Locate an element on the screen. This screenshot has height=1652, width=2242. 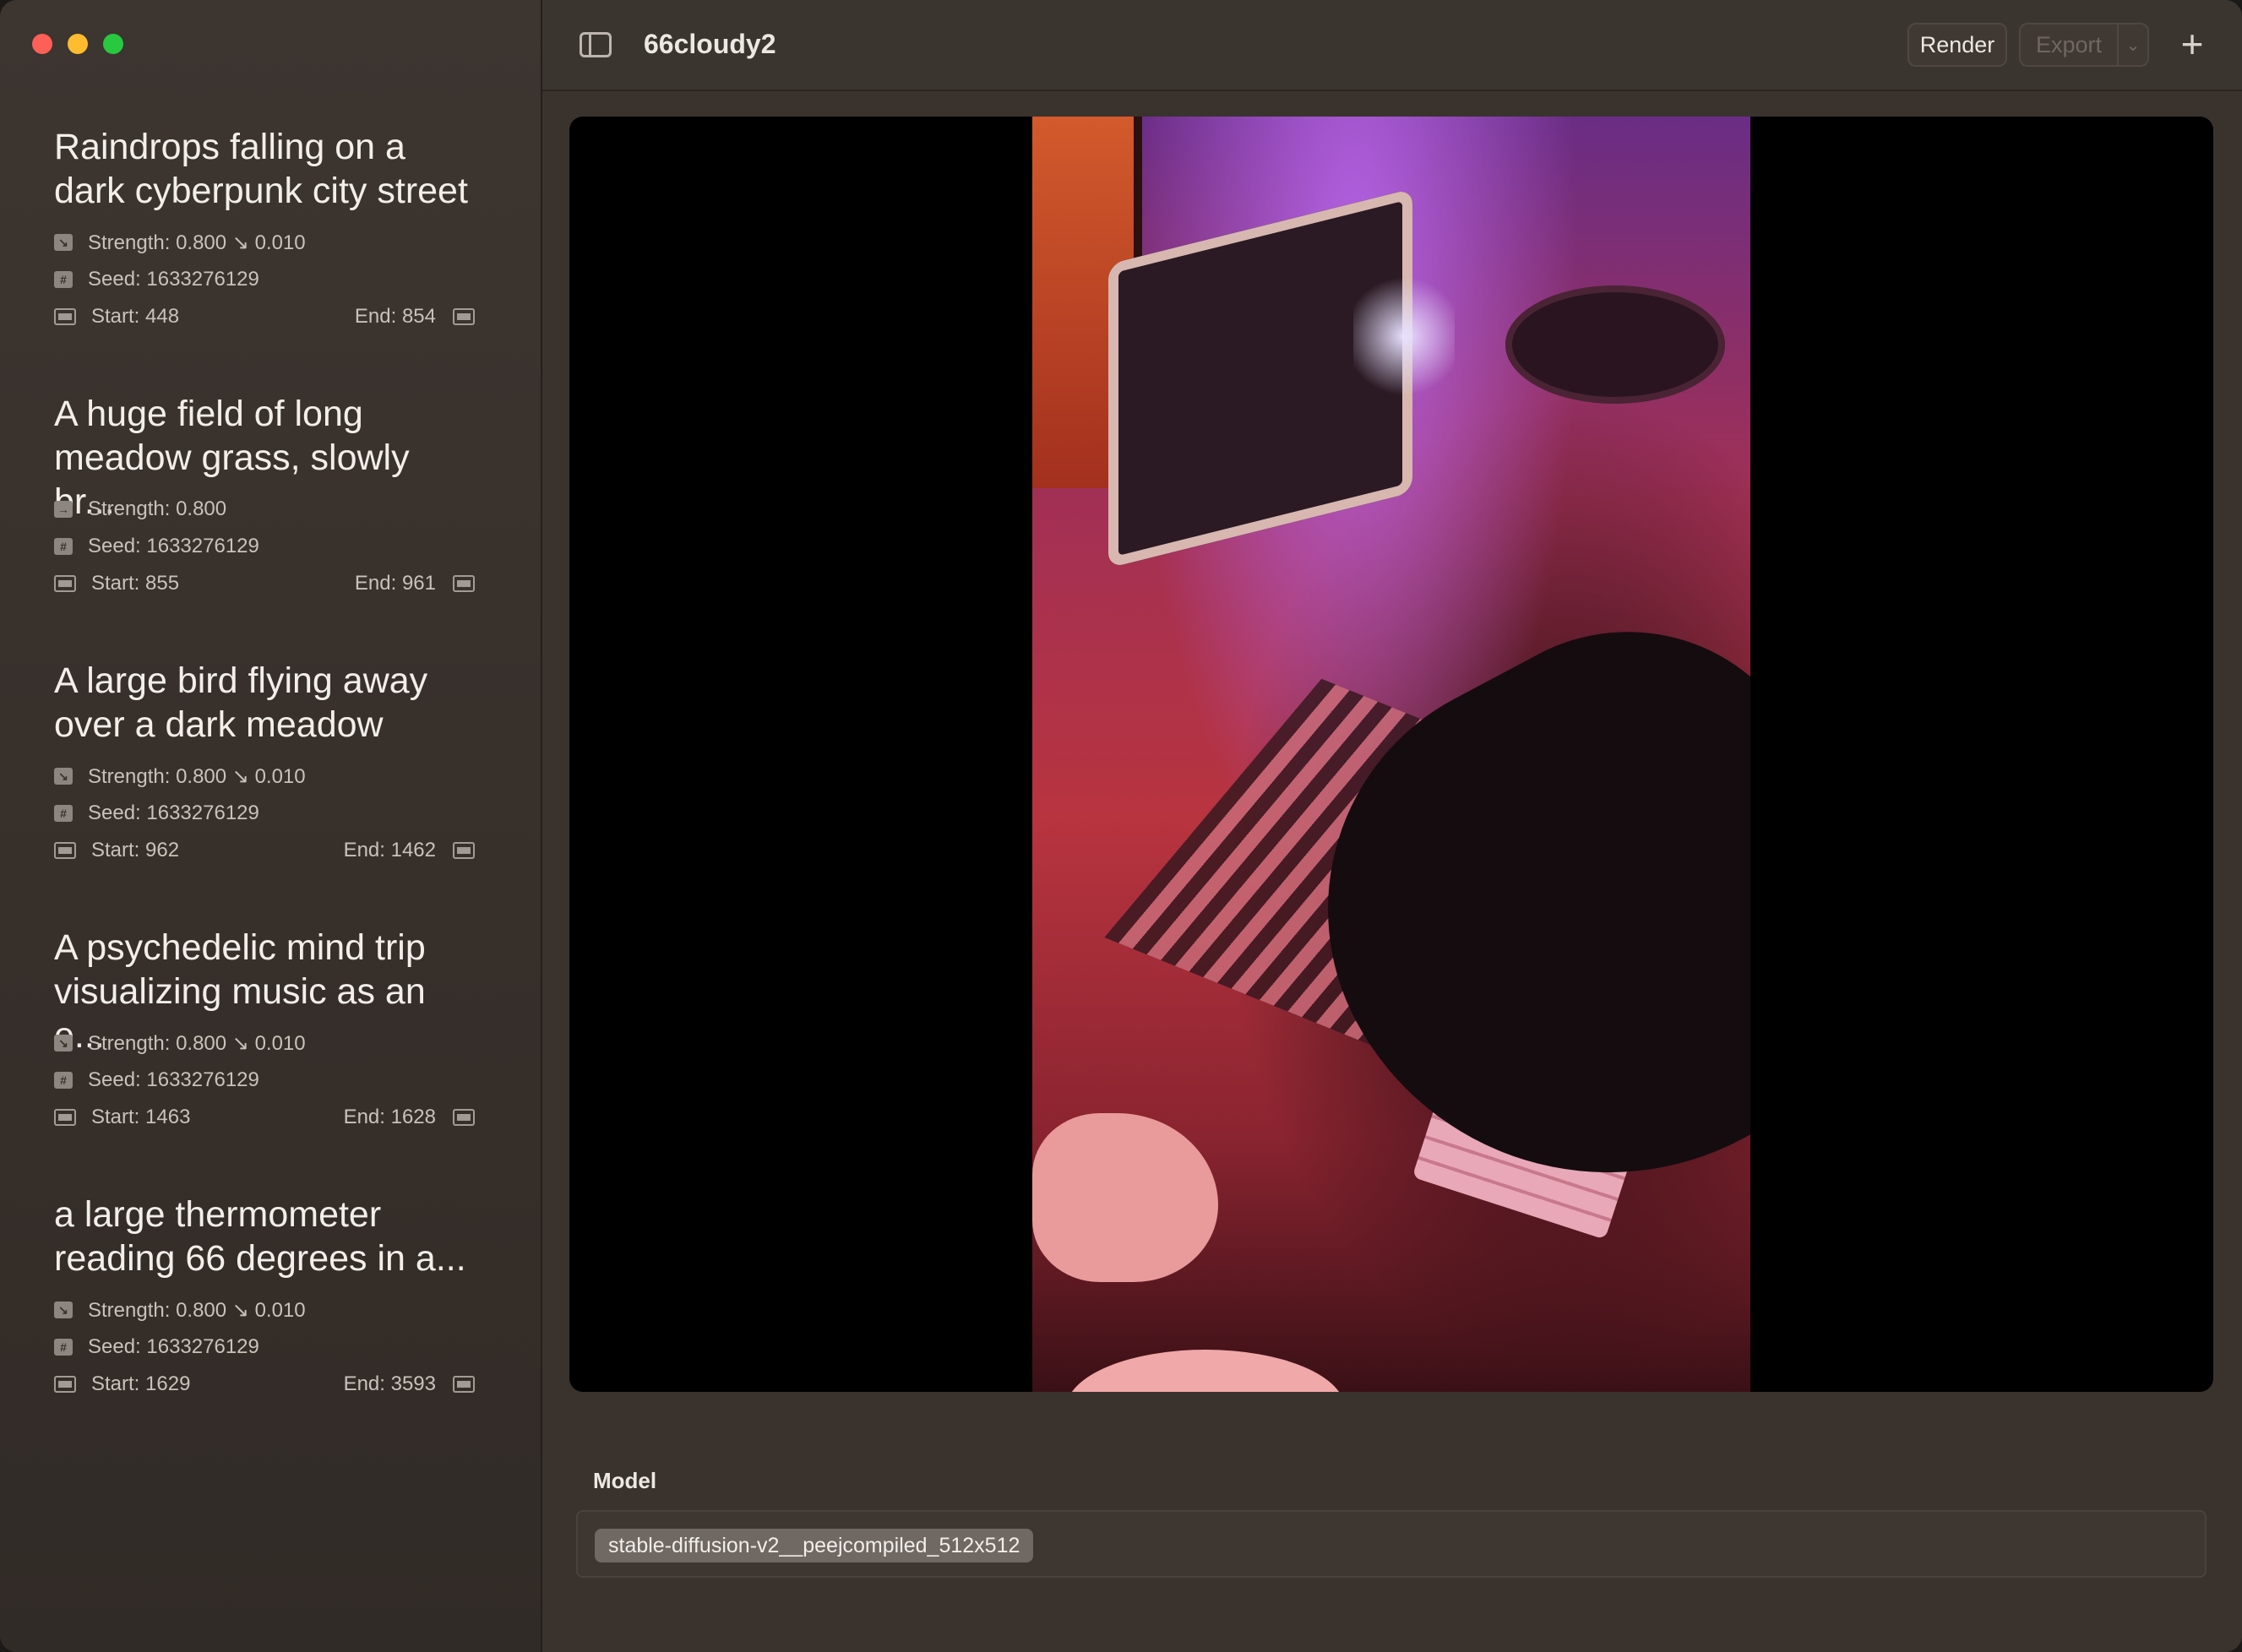
end-text: End: 854 is located at coordinates (395, 316).